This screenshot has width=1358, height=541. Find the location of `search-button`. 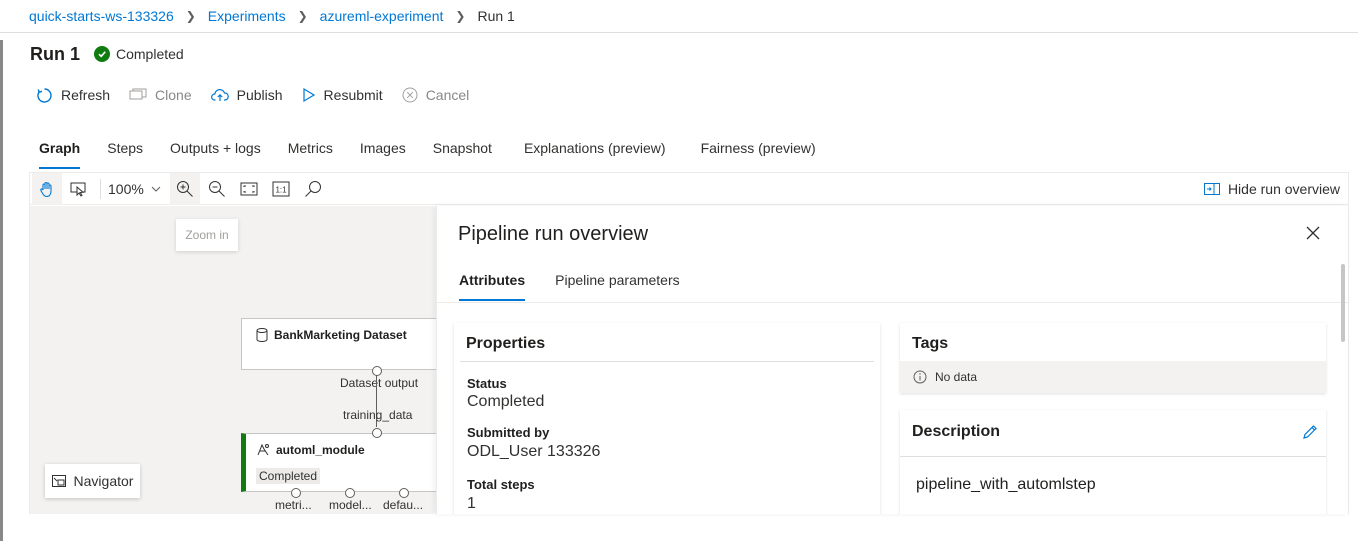

search-button is located at coordinates (313, 189).